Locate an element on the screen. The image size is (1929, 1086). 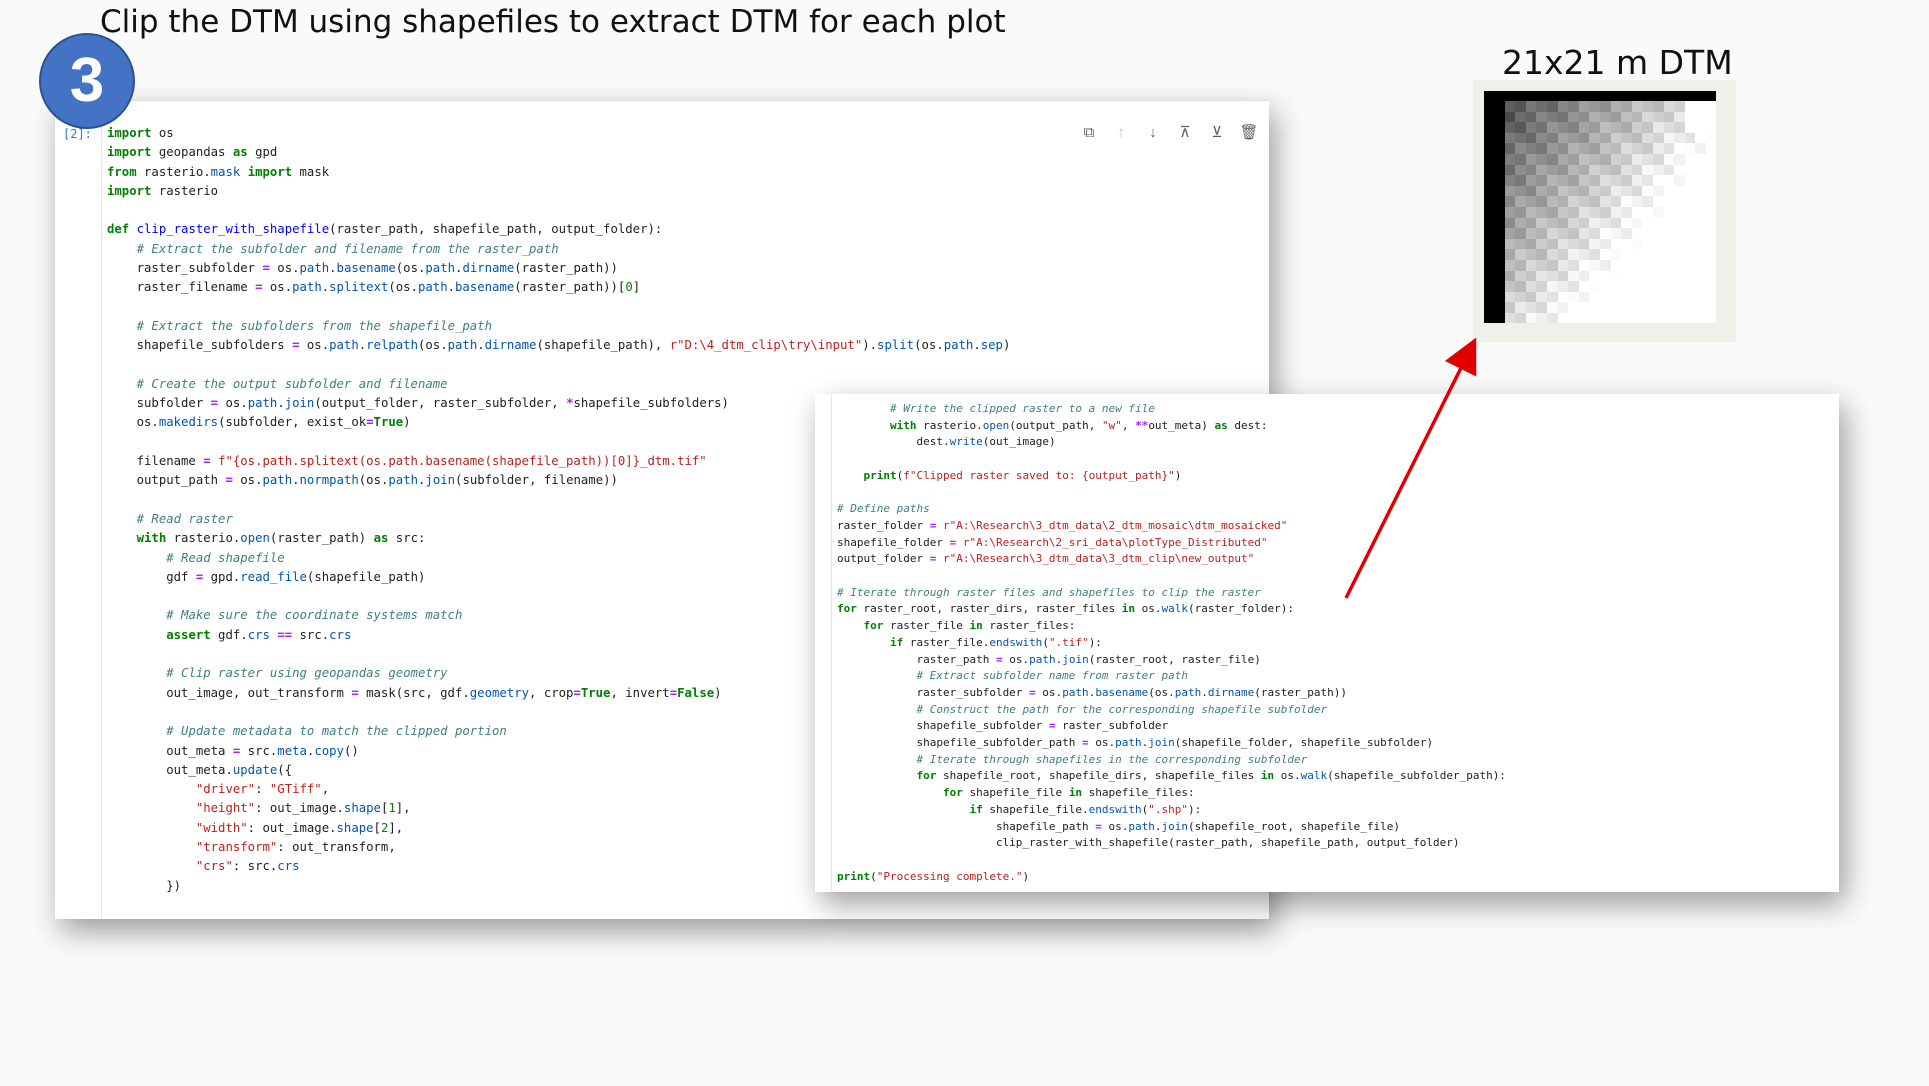
dtm-raster is located at coordinates (1600, 207).